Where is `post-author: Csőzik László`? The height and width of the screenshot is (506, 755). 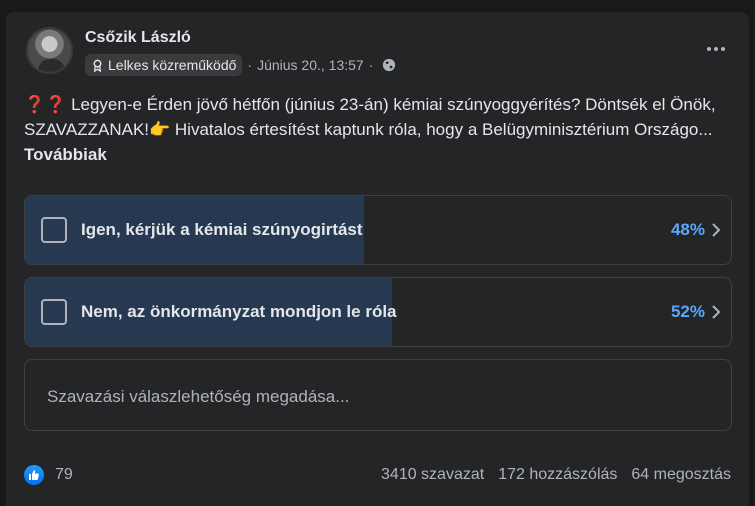 post-author: Csőzik László is located at coordinates (138, 38).